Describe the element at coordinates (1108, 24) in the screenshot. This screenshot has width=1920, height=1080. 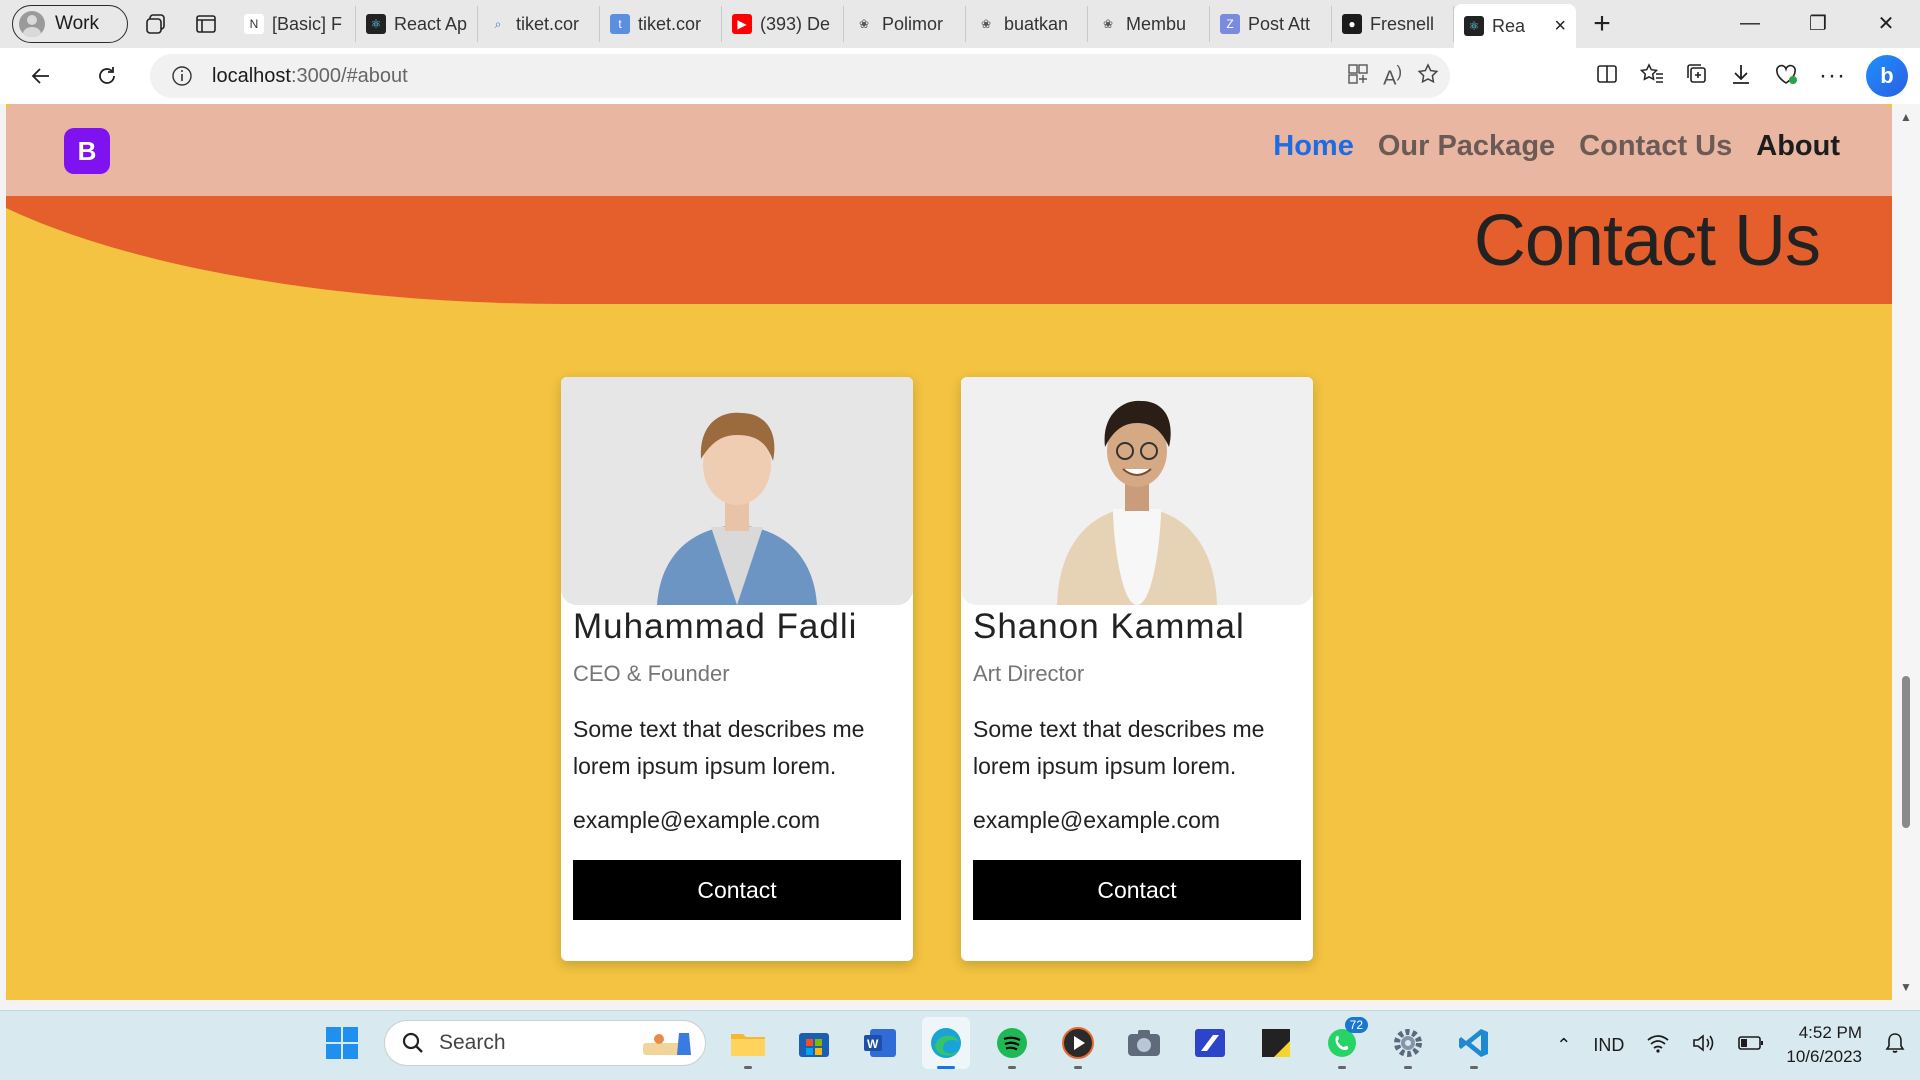
I see `chatgpt-icon: ❀` at that location.